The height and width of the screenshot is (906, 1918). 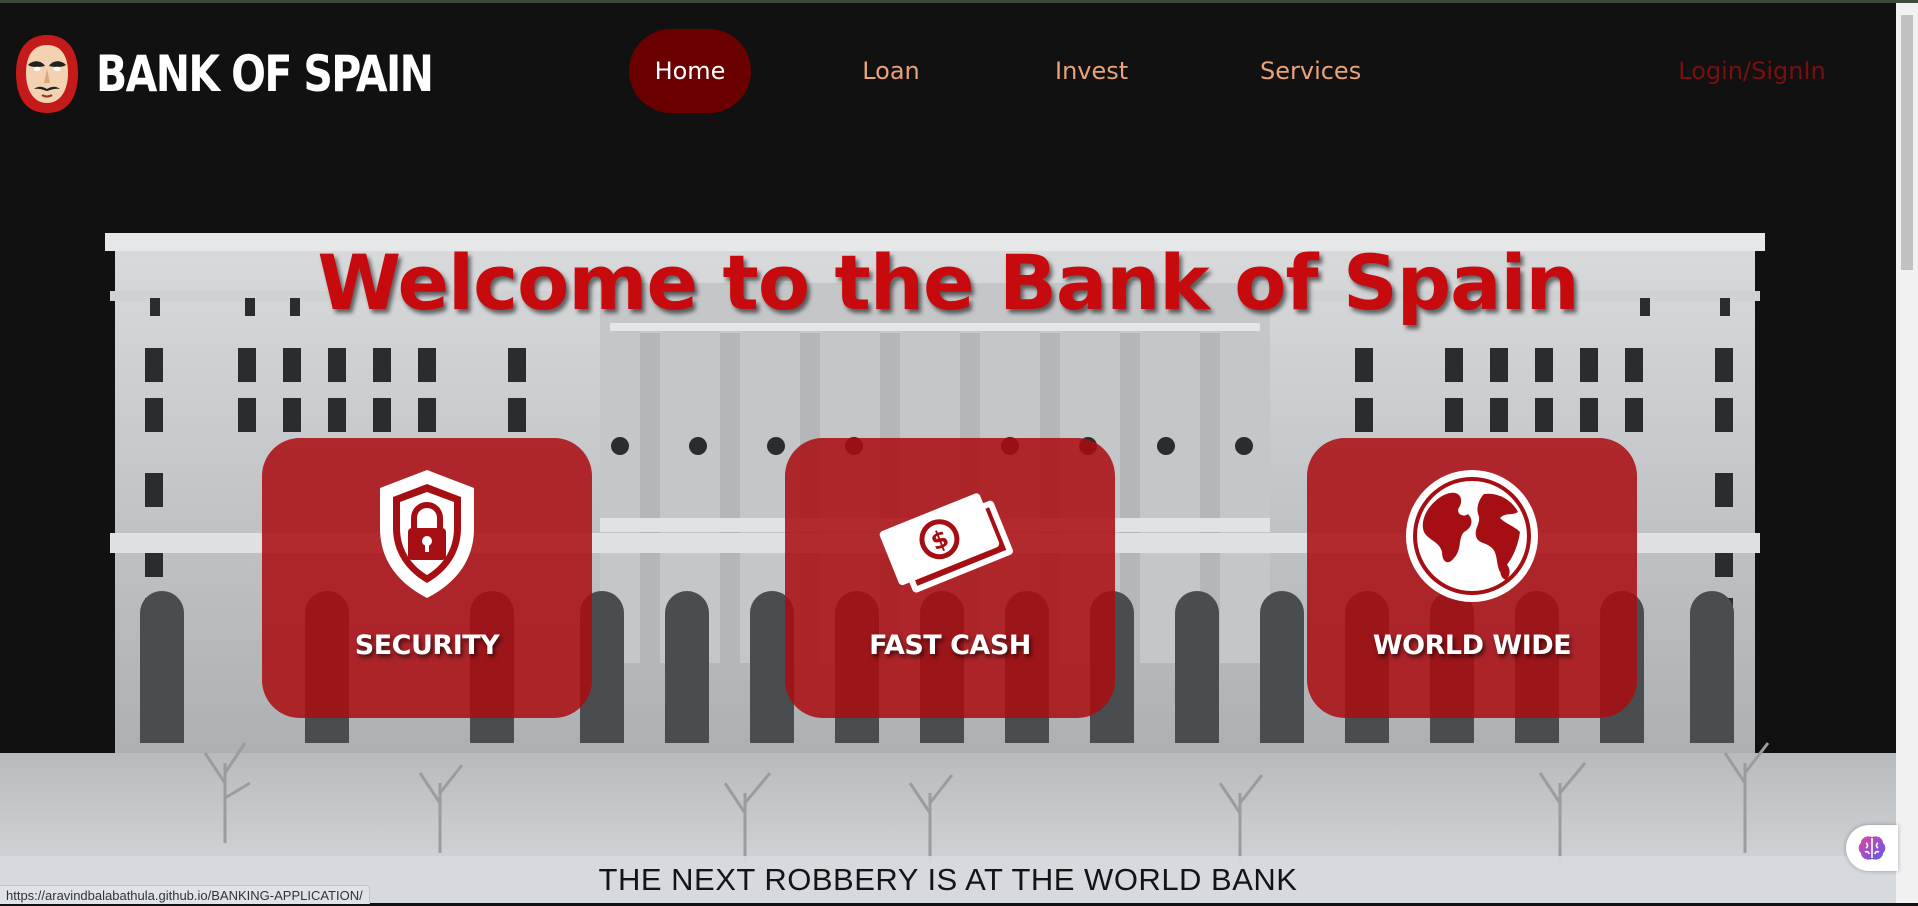 I want to click on nav-item-services: Services, so click(x=1310, y=71).